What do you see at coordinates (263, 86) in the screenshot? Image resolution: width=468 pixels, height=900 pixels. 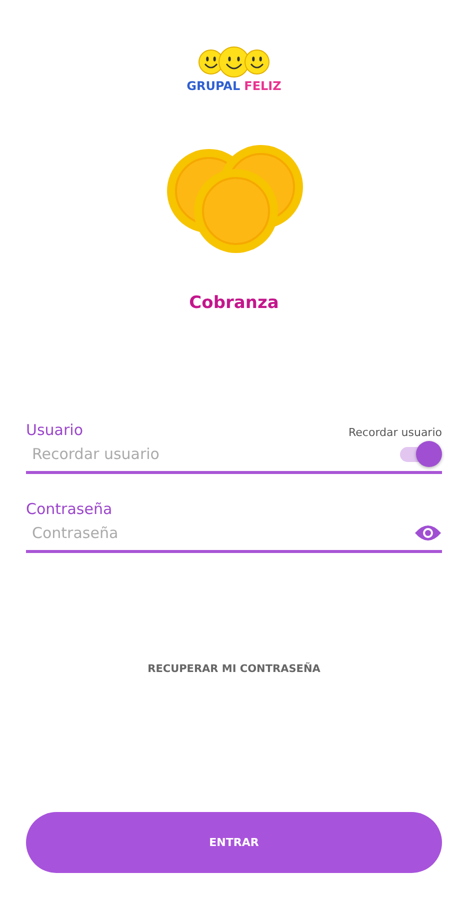 I see `logo-text: FELIZ` at bounding box center [263, 86].